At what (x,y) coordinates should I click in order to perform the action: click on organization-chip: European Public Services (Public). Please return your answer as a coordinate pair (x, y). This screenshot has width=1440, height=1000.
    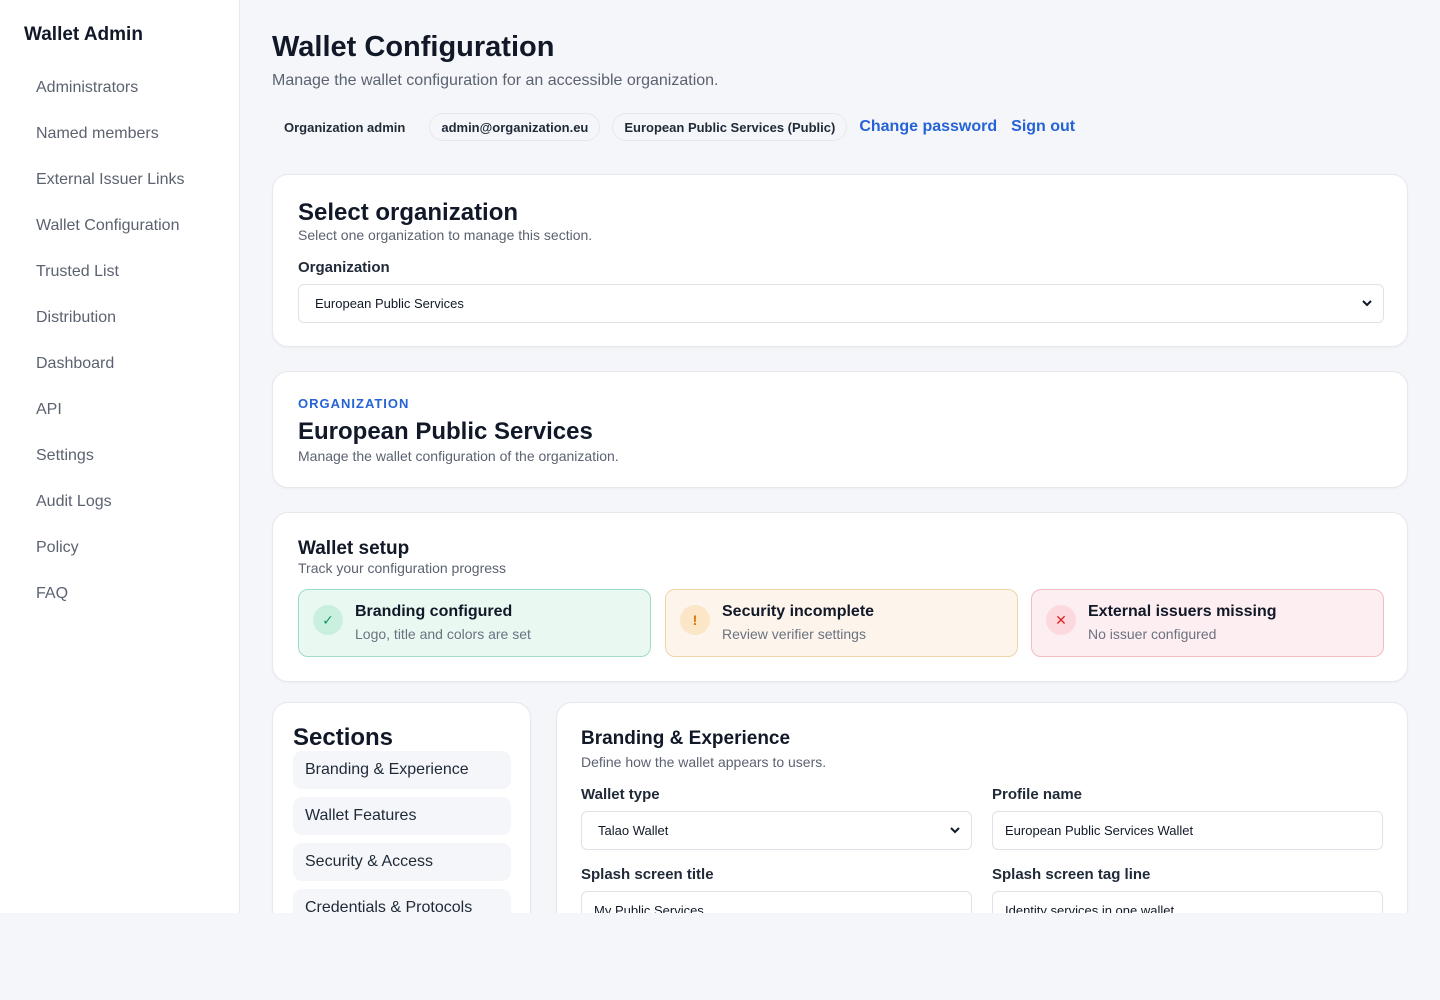
    Looking at the image, I should click on (730, 127).